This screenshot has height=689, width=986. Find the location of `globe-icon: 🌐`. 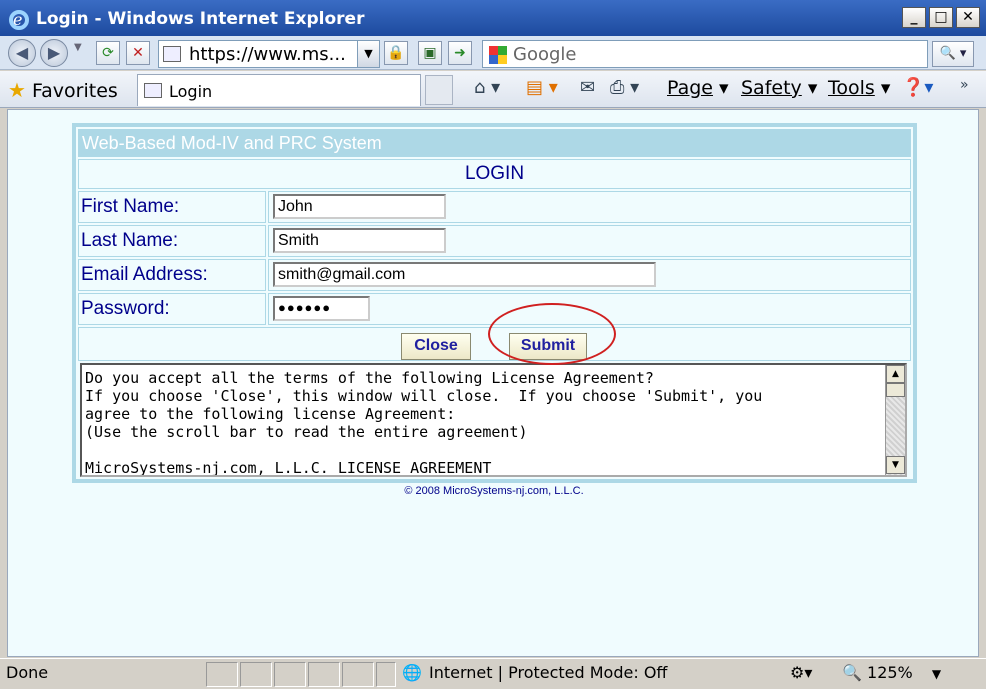

globe-icon: 🌐 is located at coordinates (412, 672).